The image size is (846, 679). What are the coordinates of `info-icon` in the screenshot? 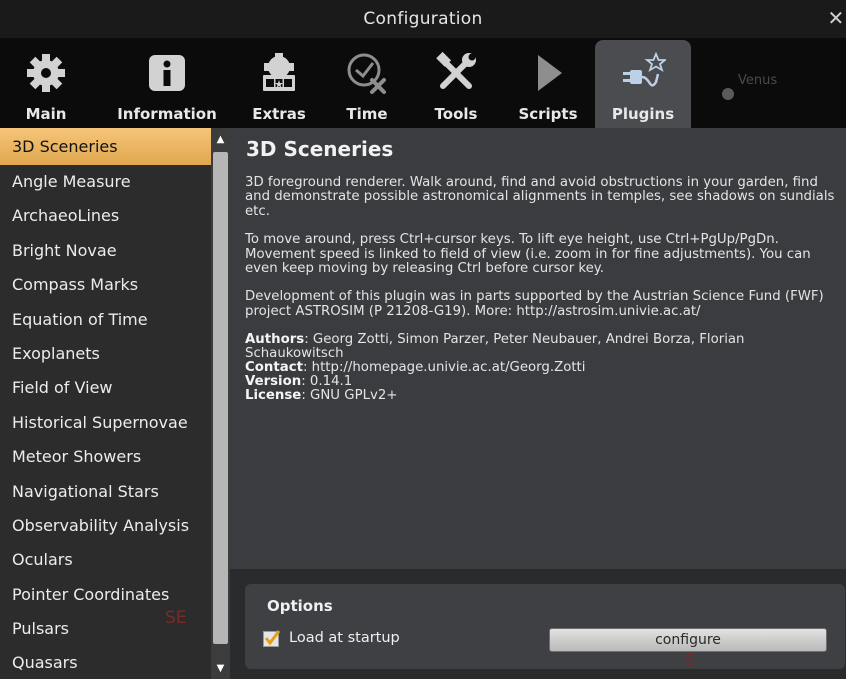 It's located at (167, 73).